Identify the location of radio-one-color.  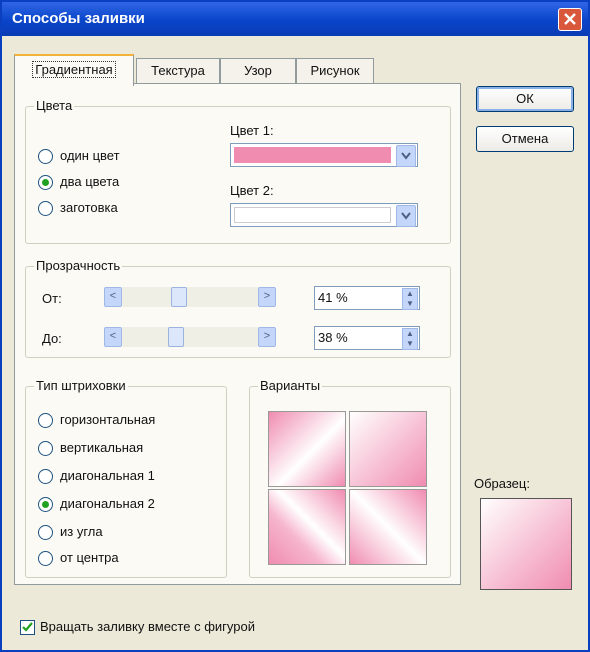
(45, 156).